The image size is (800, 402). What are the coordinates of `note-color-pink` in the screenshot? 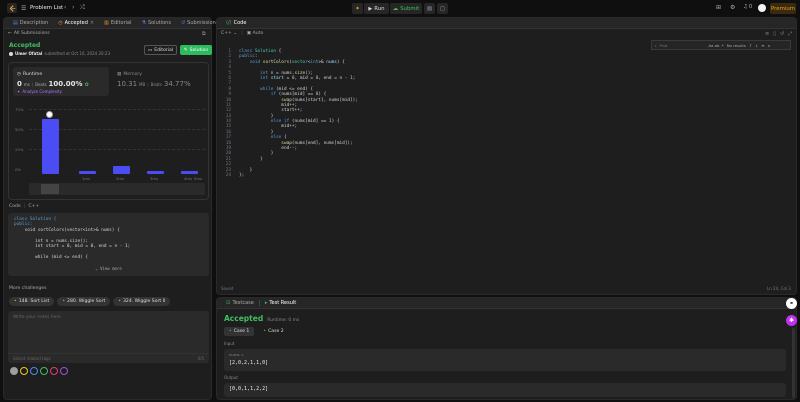 It's located at (54, 371).